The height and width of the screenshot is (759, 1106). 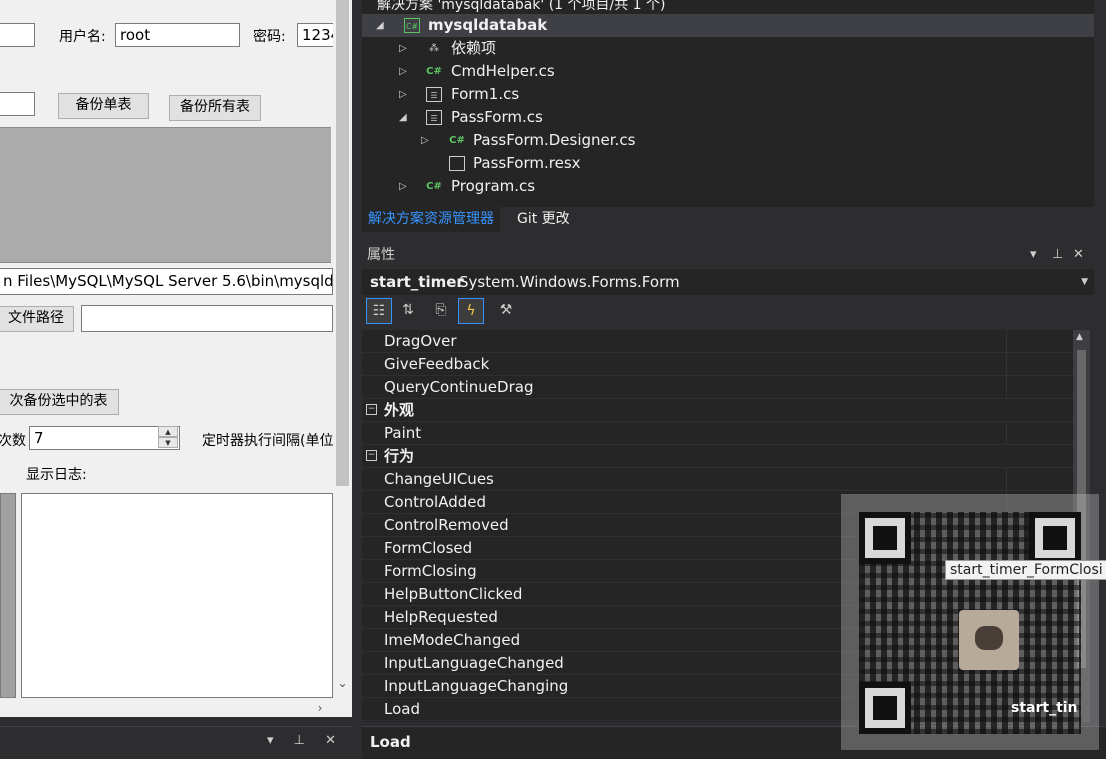 I want to click on property-name: GiveFeedback, so click(x=437, y=364).